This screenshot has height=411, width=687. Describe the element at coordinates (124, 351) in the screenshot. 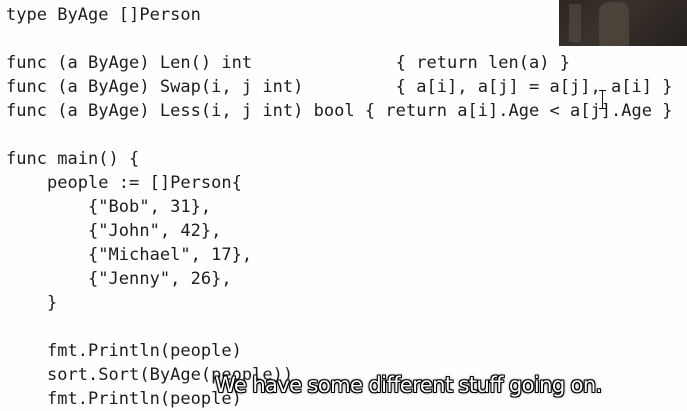

I see `code-line-15: fmt.Println(people)` at that location.